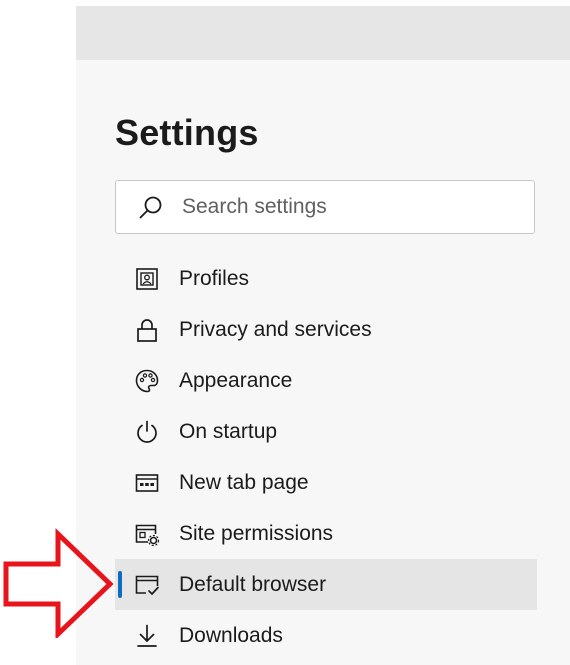 The height and width of the screenshot is (665, 570). I want to click on sidebar-item-label: New tab page, so click(244, 482).